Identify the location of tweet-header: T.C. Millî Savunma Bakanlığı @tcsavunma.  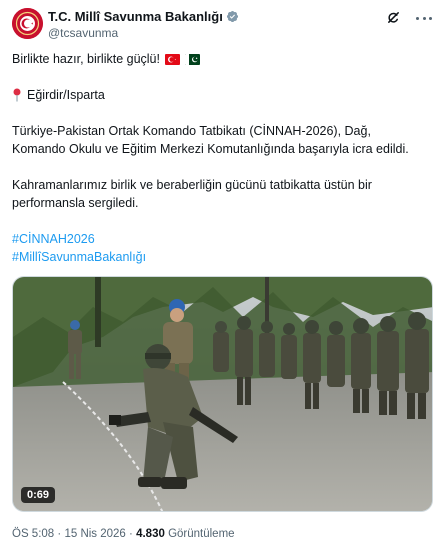
(222, 25).